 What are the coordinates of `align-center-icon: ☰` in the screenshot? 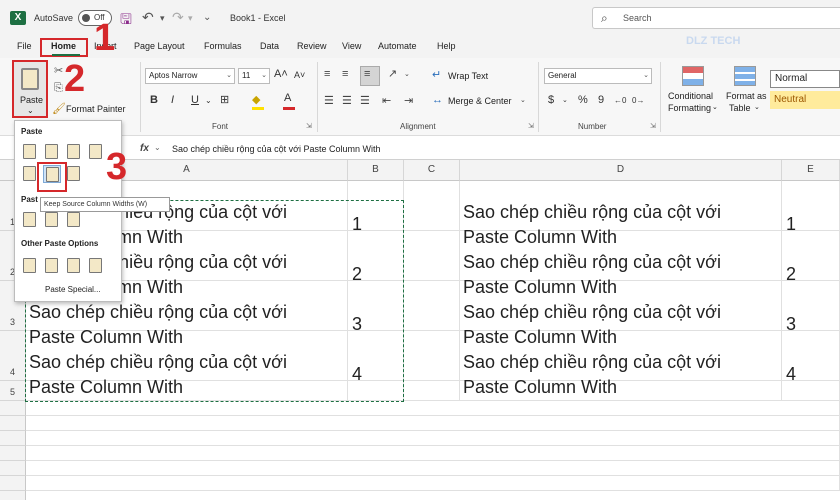 It's located at (347, 100).